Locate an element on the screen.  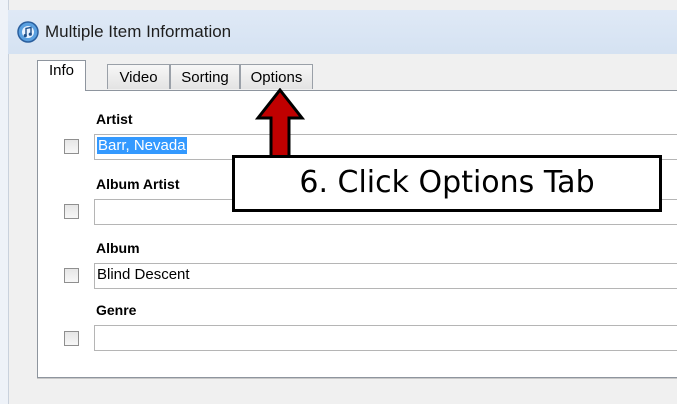
genre-field is located at coordinates (385, 338).